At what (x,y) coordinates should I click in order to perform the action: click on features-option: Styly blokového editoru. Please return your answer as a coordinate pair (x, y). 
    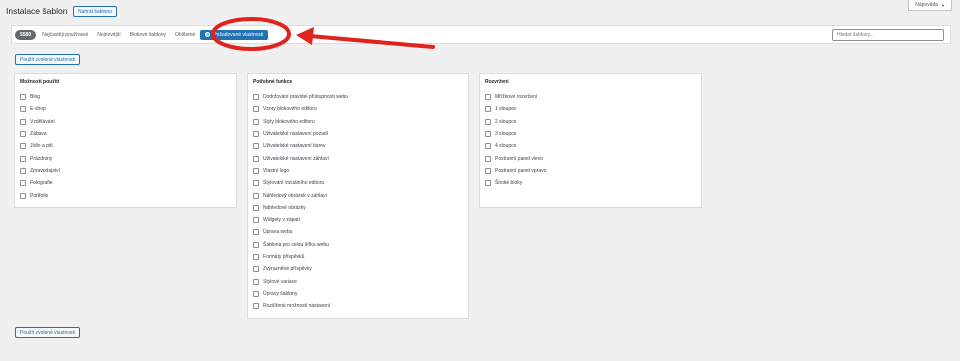
    Looking at the image, I should click on (358, 122).